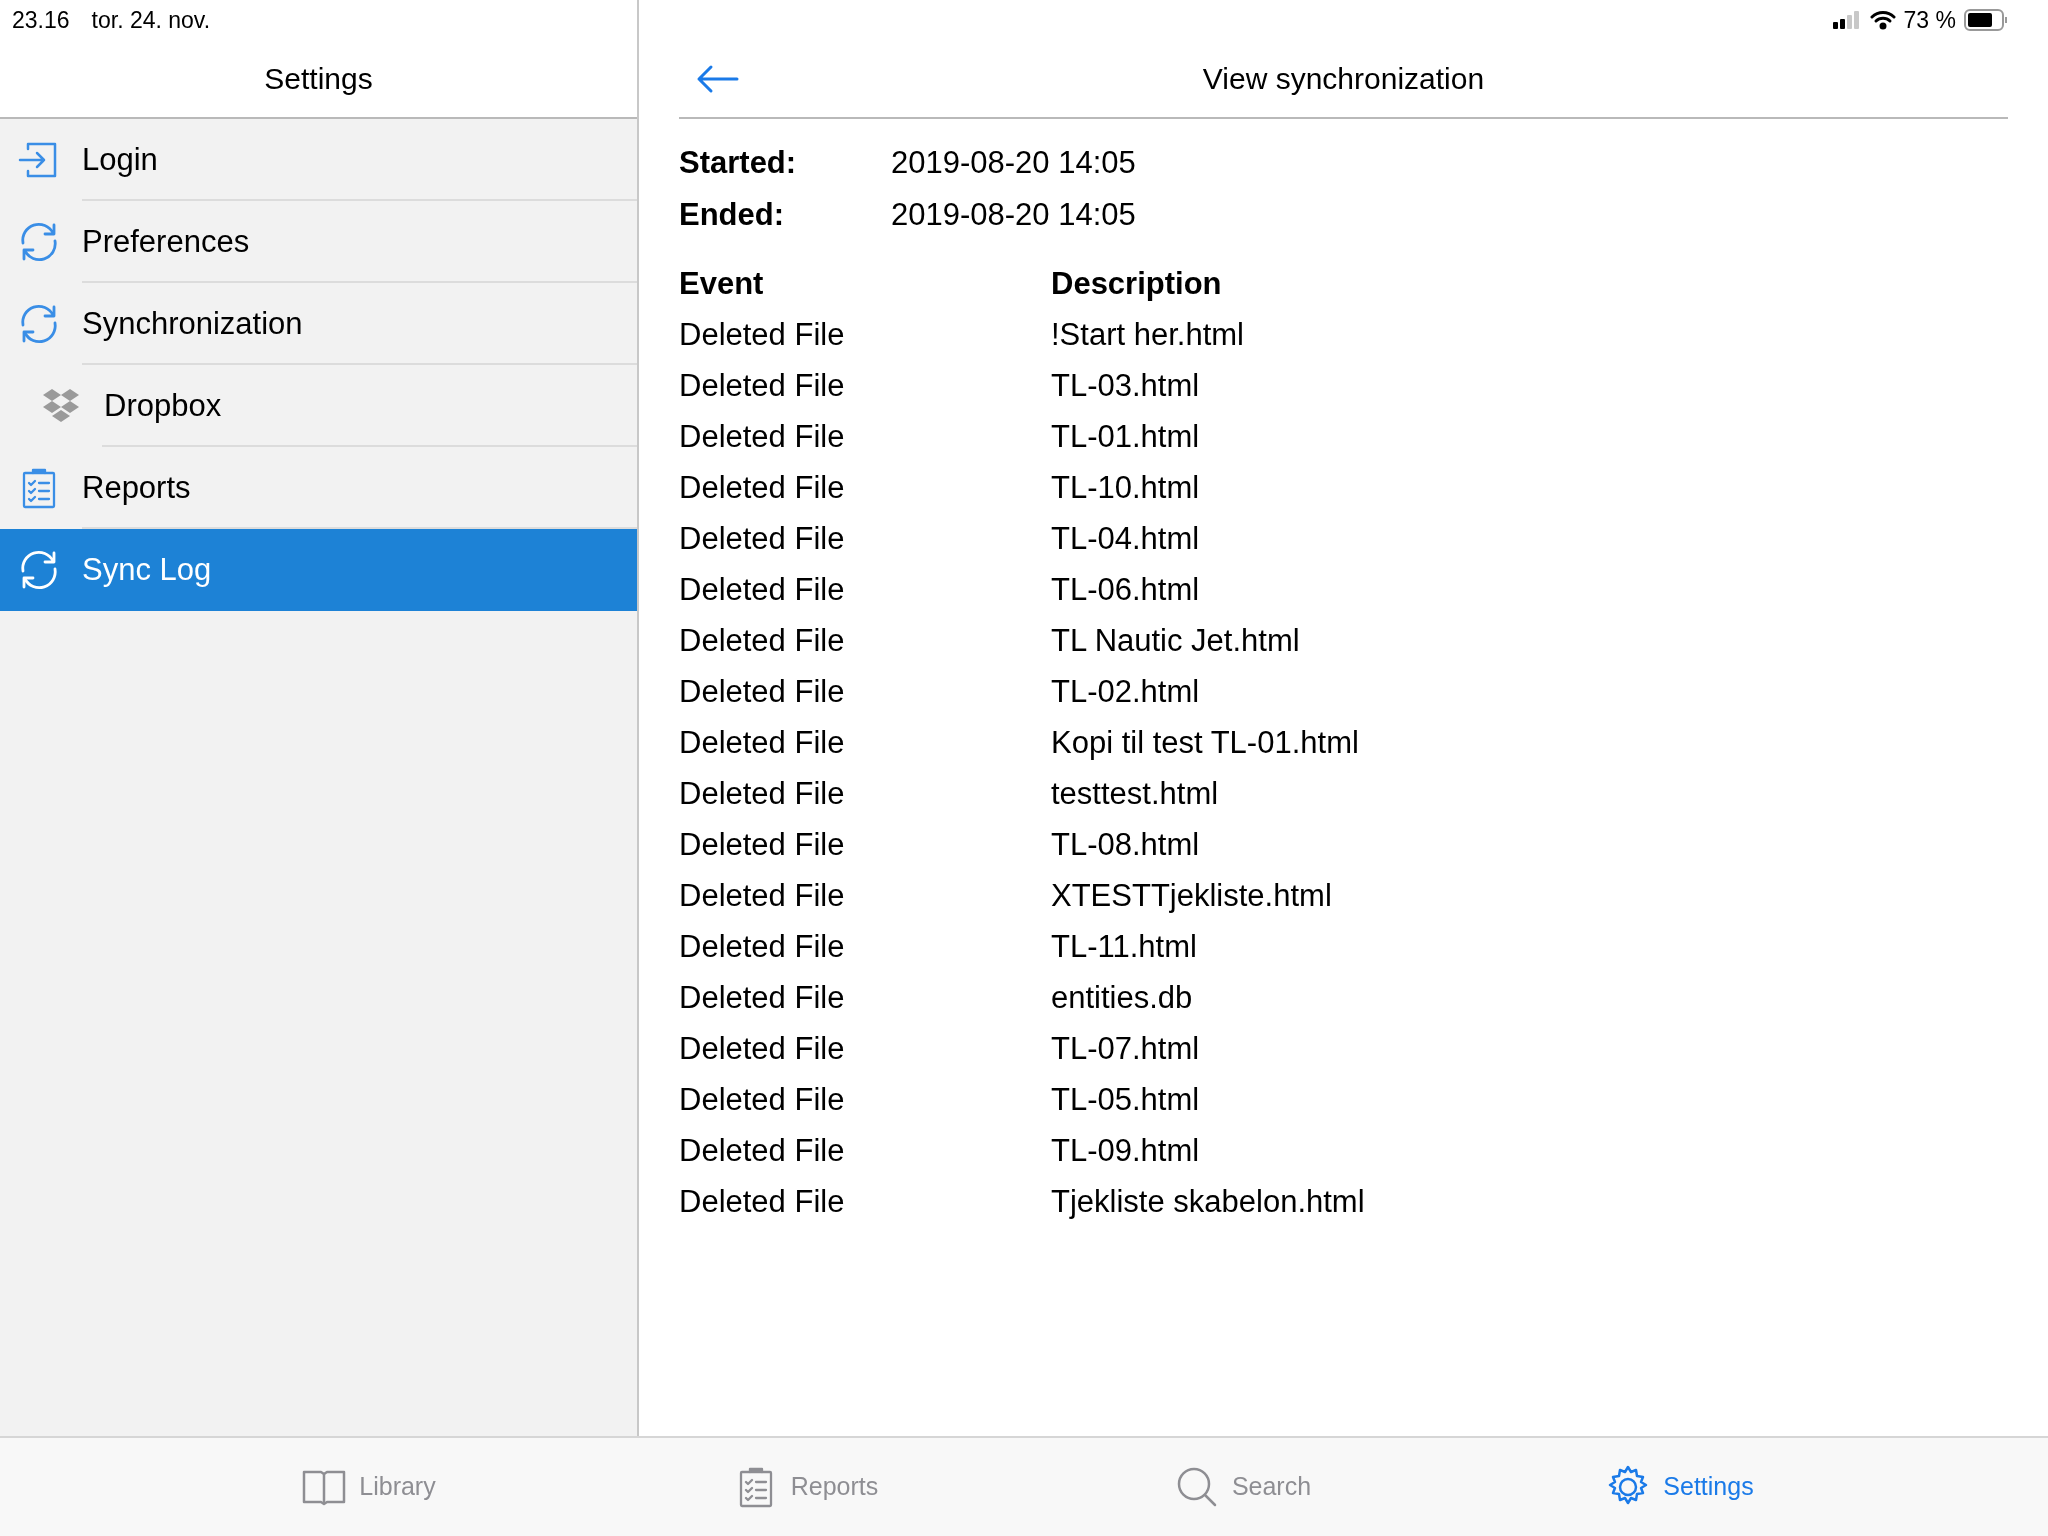  I want to click on back-button, so click(717, 78).